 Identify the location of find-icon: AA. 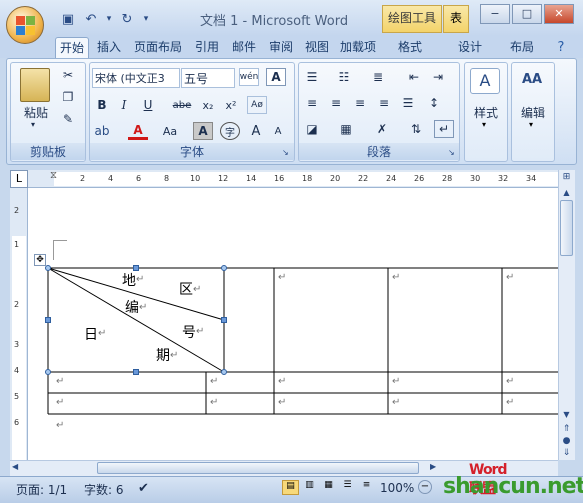
(532, 81).